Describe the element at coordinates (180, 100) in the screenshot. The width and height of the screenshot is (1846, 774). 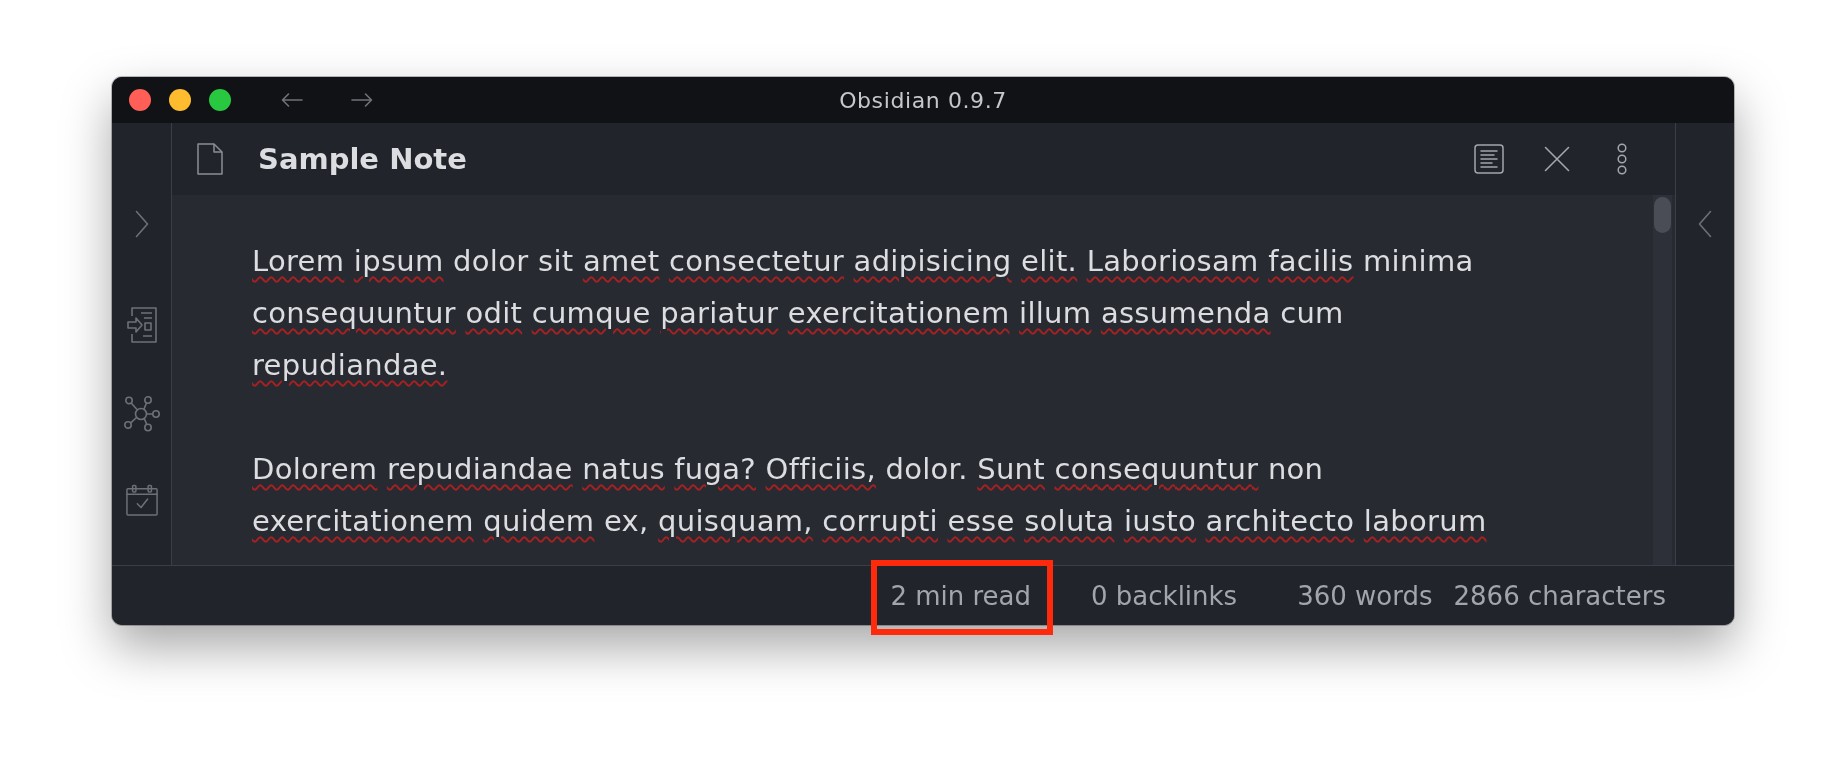
I see `window-minimize-button` at that location.